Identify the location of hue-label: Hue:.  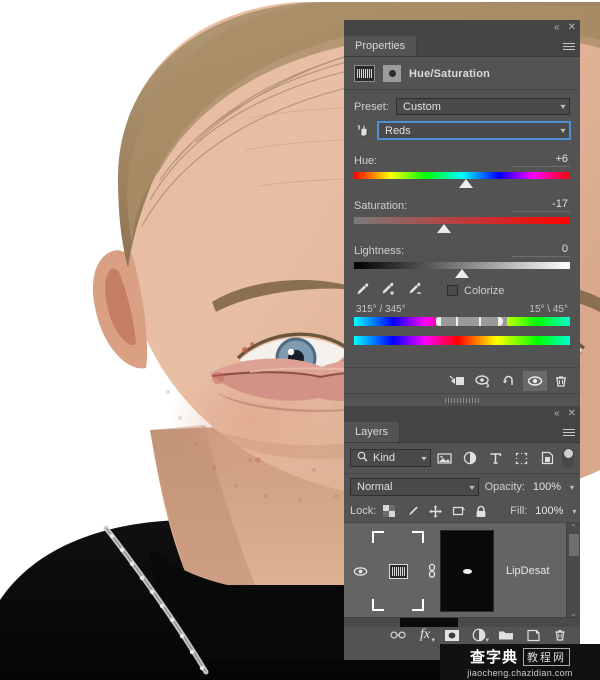
(366, 161).